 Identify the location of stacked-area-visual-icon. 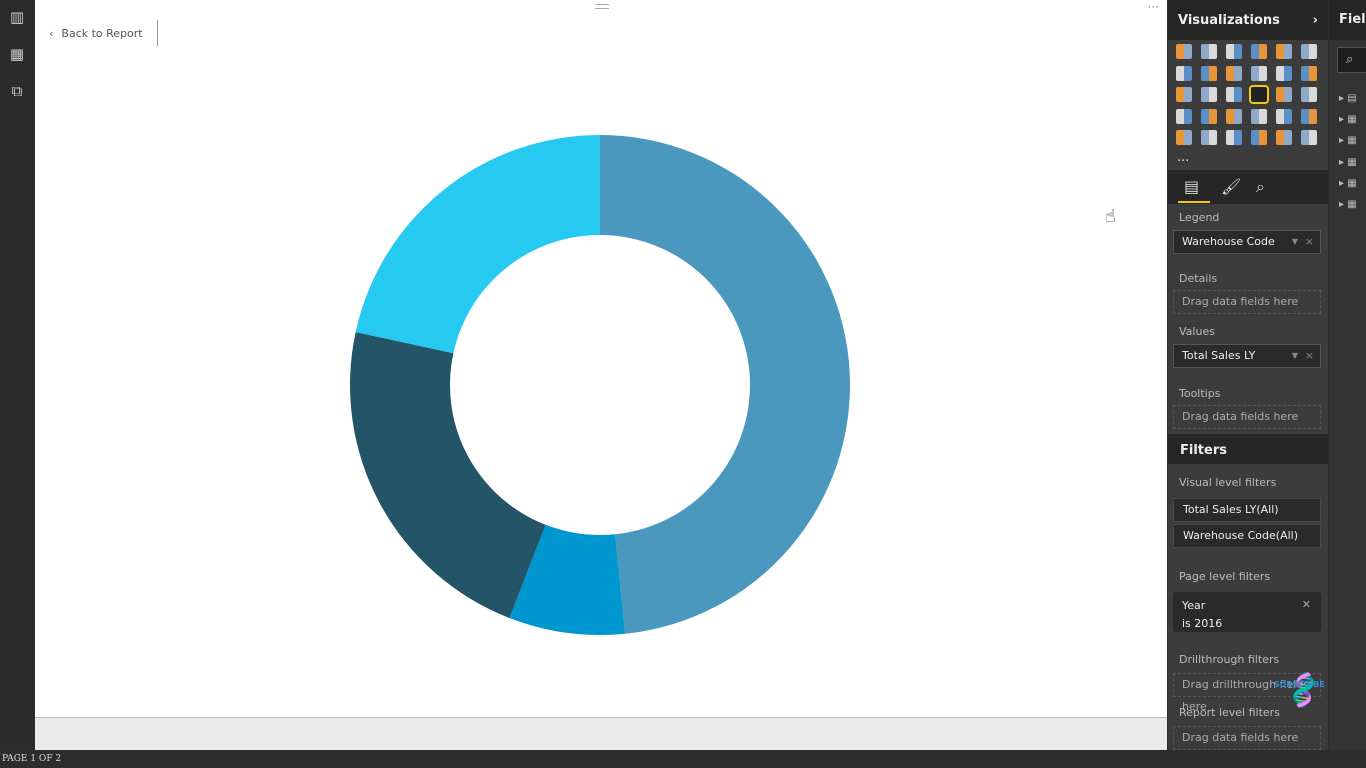
(1234, 73).